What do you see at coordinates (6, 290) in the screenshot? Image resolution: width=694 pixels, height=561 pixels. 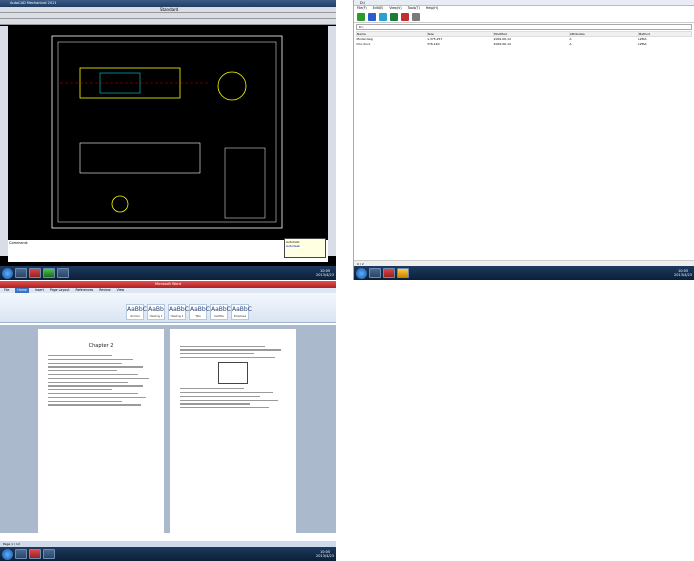 I see `tab-file: File` at bounding box center [6, 290].